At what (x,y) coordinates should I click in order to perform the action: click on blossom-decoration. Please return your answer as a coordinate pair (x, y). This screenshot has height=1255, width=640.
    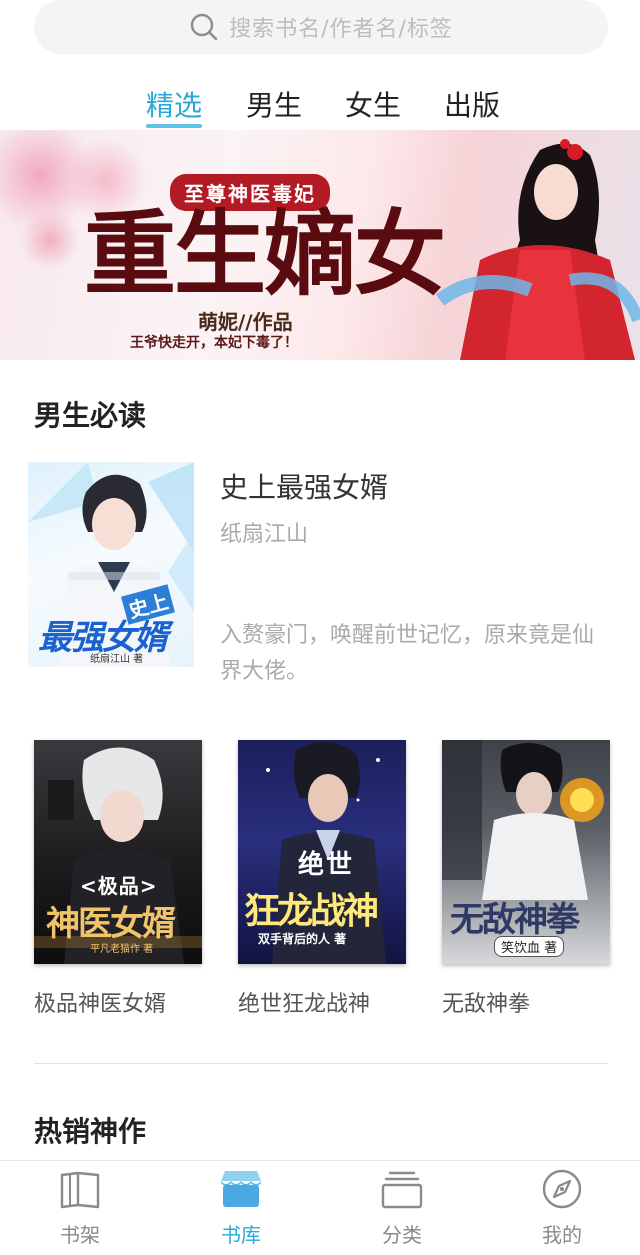
    Looking at the image, I should click on (50, 240).